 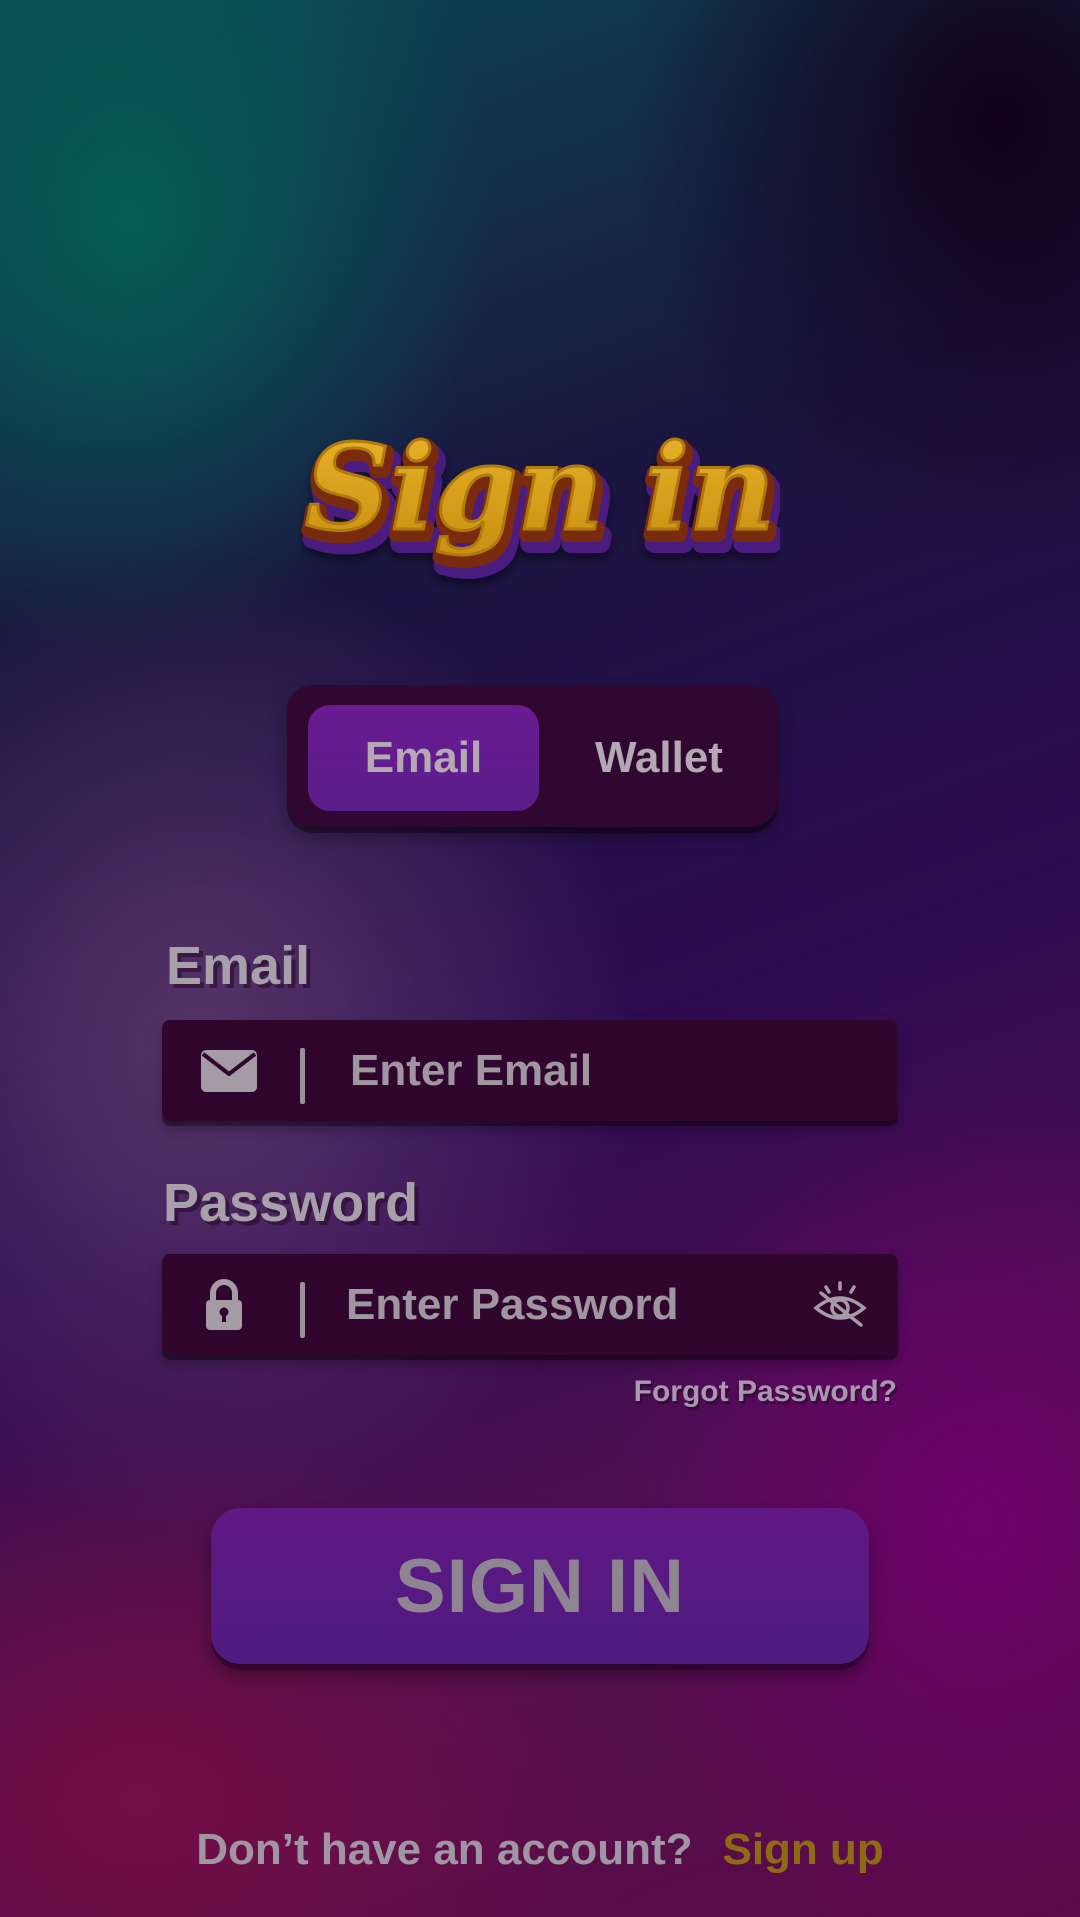 I want to click on title-face-text: Sign in, so click(x=540, y=487).